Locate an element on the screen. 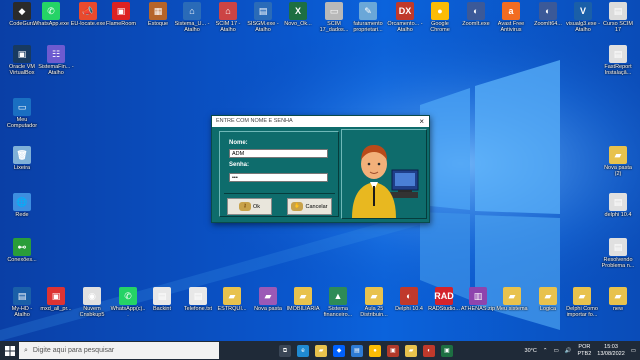  chrome-taskbar-icon: ● is located at coordinates (375, 350).